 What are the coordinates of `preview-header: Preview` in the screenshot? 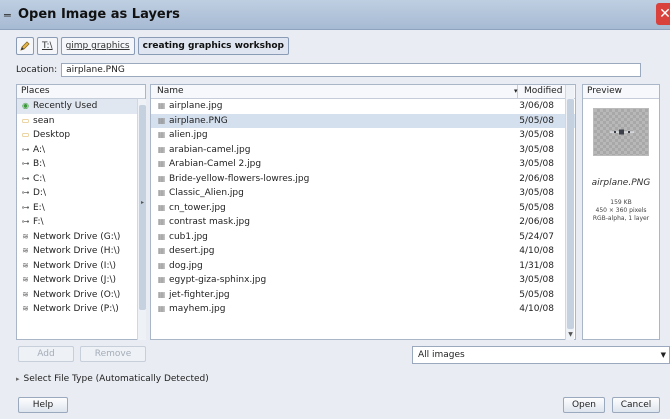 It's located at (621, 92).